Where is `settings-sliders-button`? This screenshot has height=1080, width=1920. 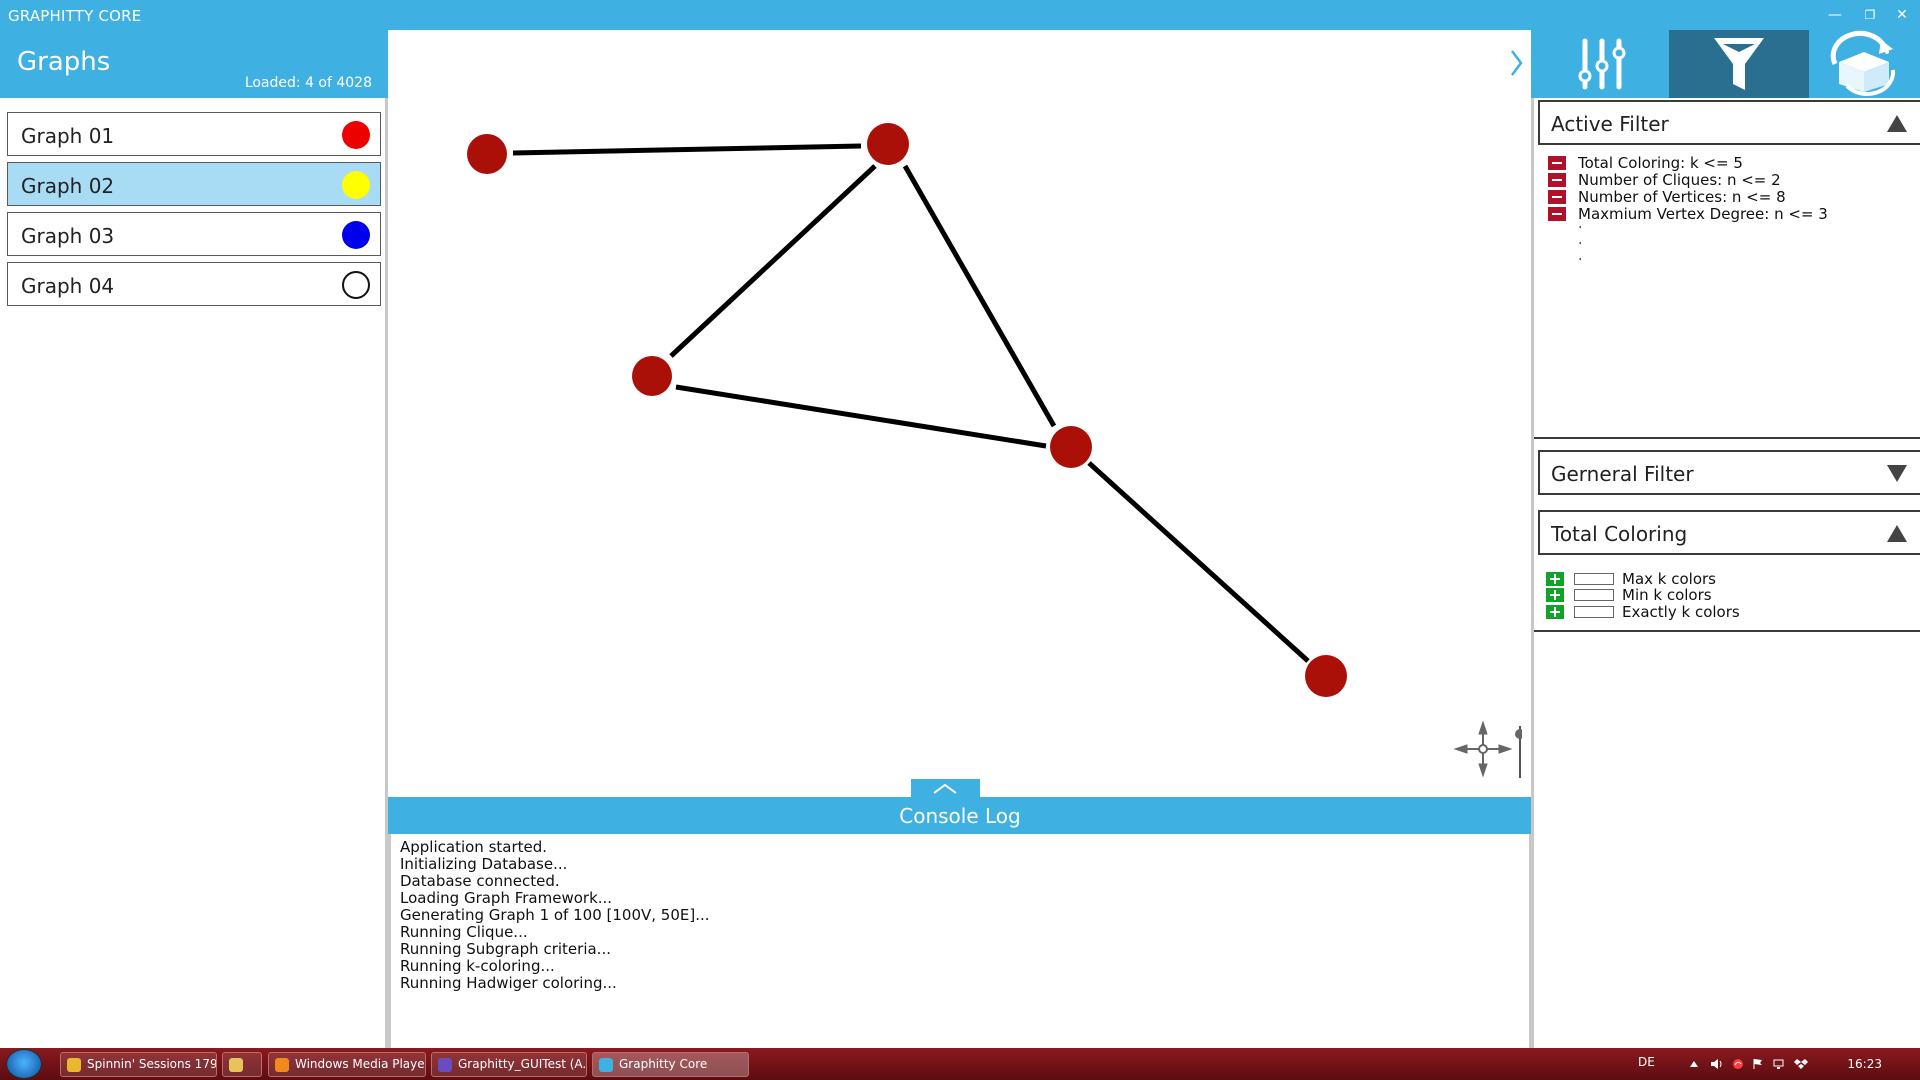 settings-sliders-button is located at coordinates (1601, 64).